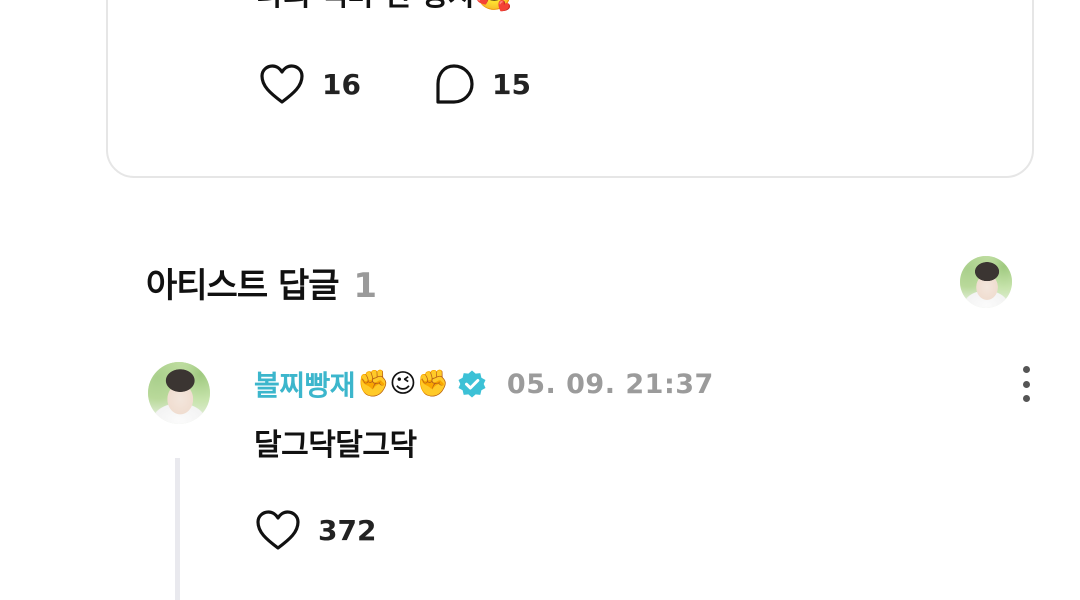  I want to click on artist-avatar, so click(986, 282).